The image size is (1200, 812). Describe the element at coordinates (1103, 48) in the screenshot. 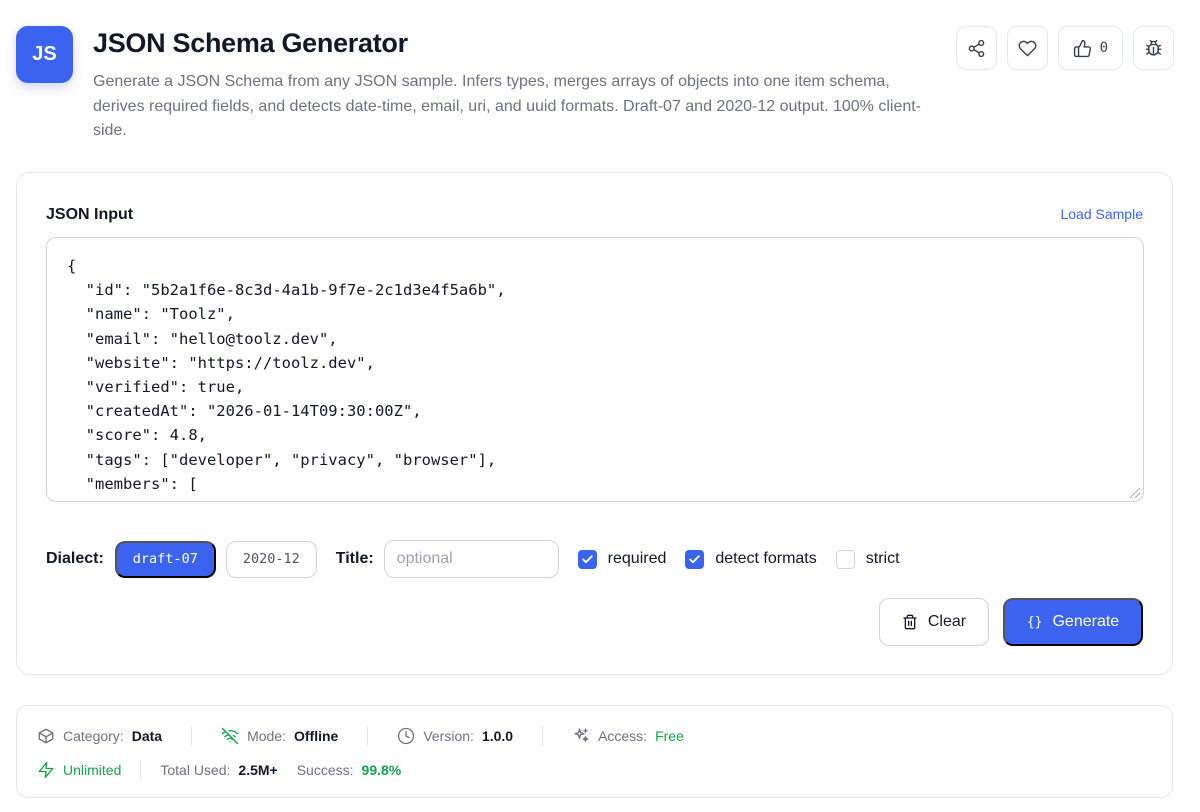

I see `like-count: 0` at that location.